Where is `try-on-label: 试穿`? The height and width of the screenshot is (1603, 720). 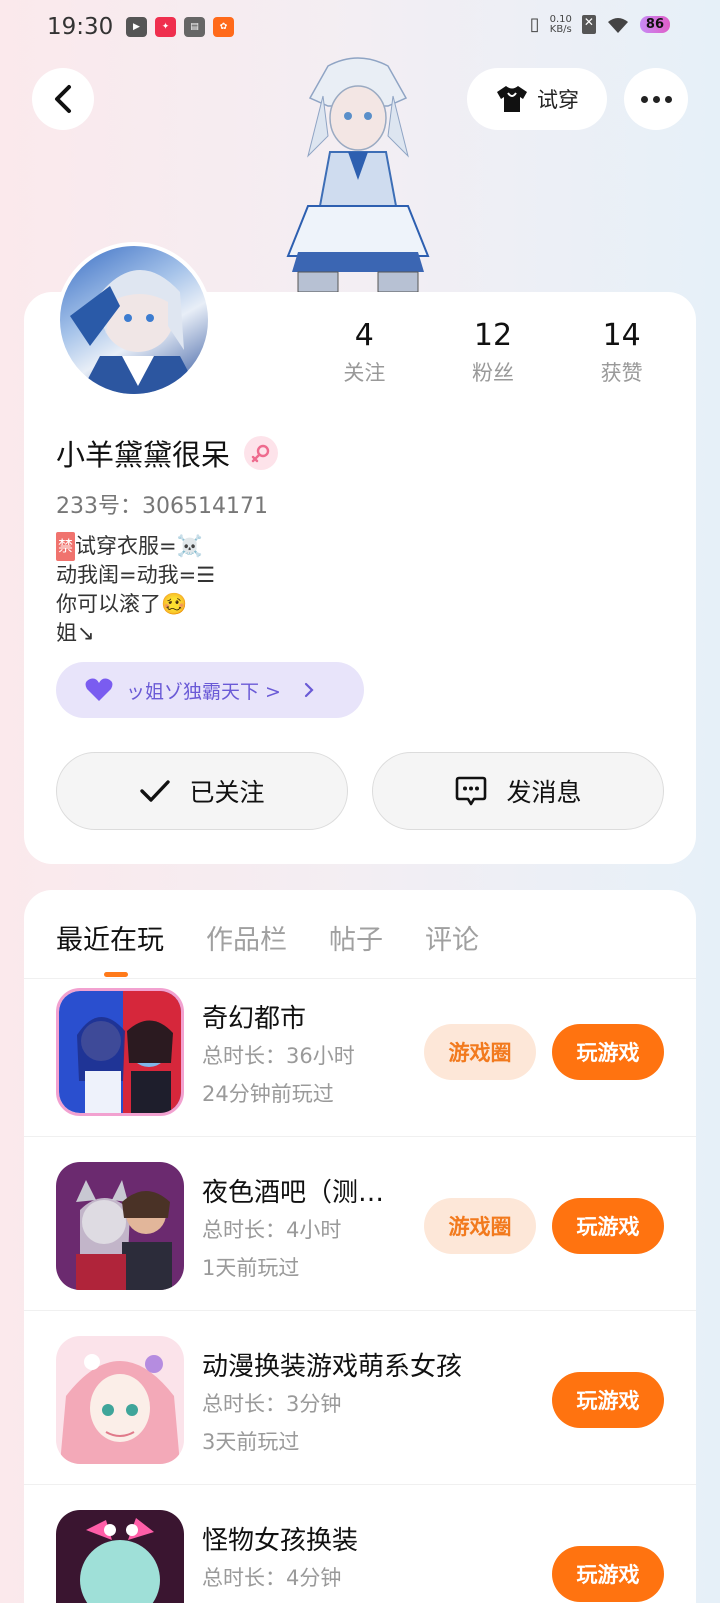 try-on-label: 试穿 is located at coordinates (558, 100).